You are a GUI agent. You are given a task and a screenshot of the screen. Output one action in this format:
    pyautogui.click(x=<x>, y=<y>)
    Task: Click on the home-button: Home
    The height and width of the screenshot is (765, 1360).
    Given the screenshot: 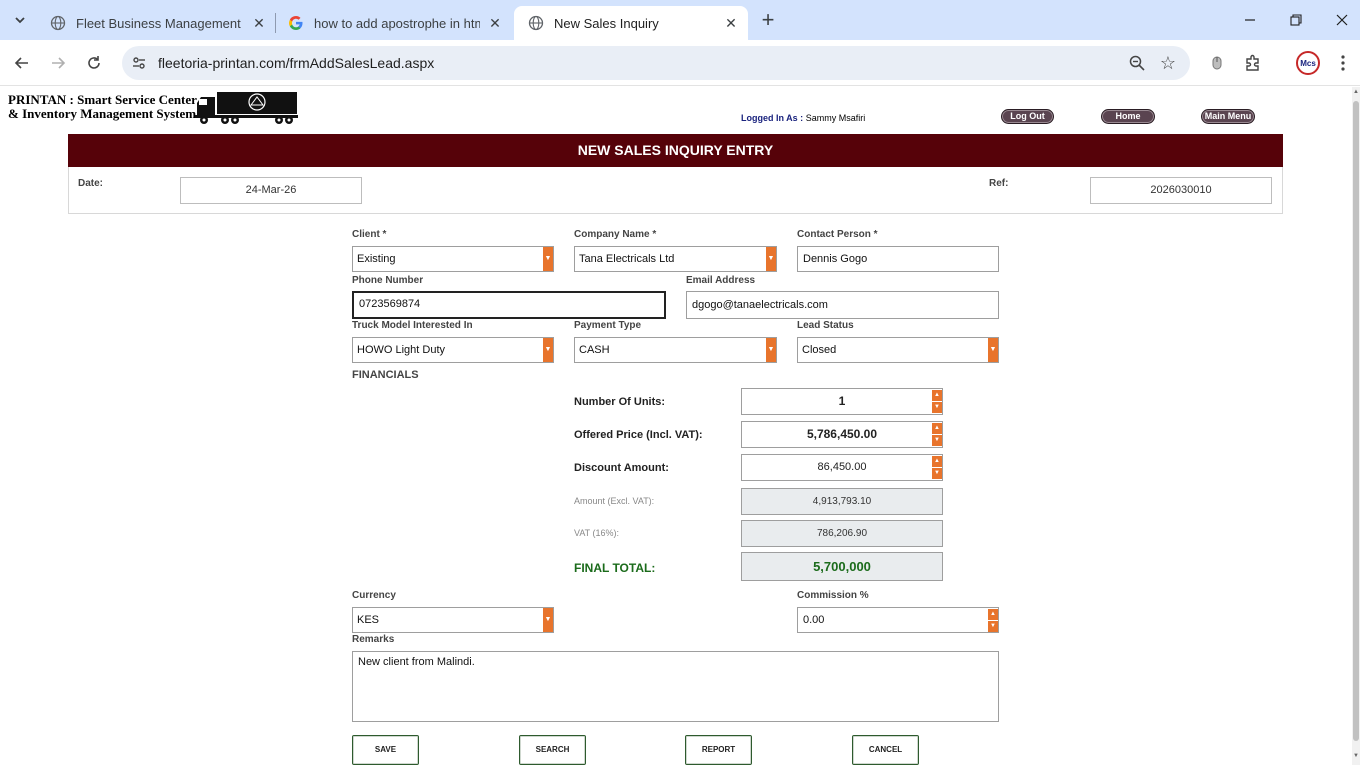 What is the action you would take?
    pyautogui.click(x=1128, y=116)
    